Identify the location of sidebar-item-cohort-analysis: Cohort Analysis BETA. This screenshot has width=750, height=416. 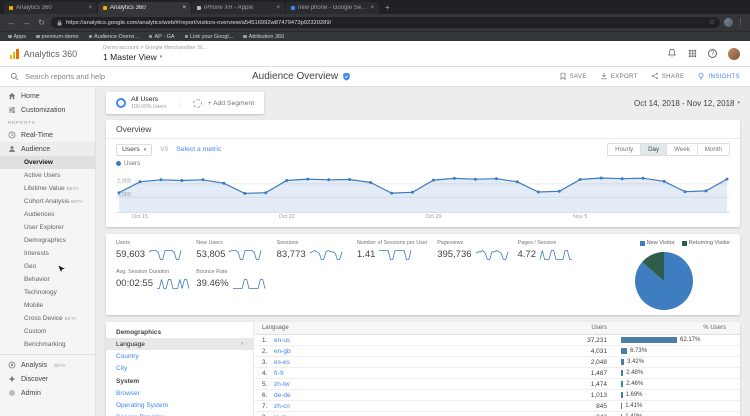
(47, 201).